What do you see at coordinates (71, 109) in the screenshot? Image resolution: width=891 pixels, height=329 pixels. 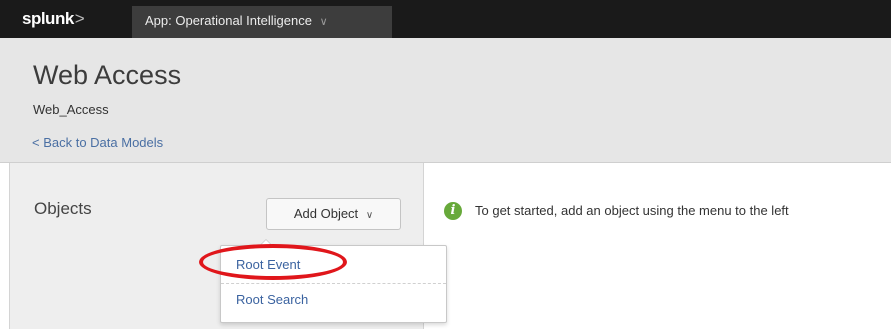 I see `page-subtitle: Web_Access` at bounding box center [71, 109].